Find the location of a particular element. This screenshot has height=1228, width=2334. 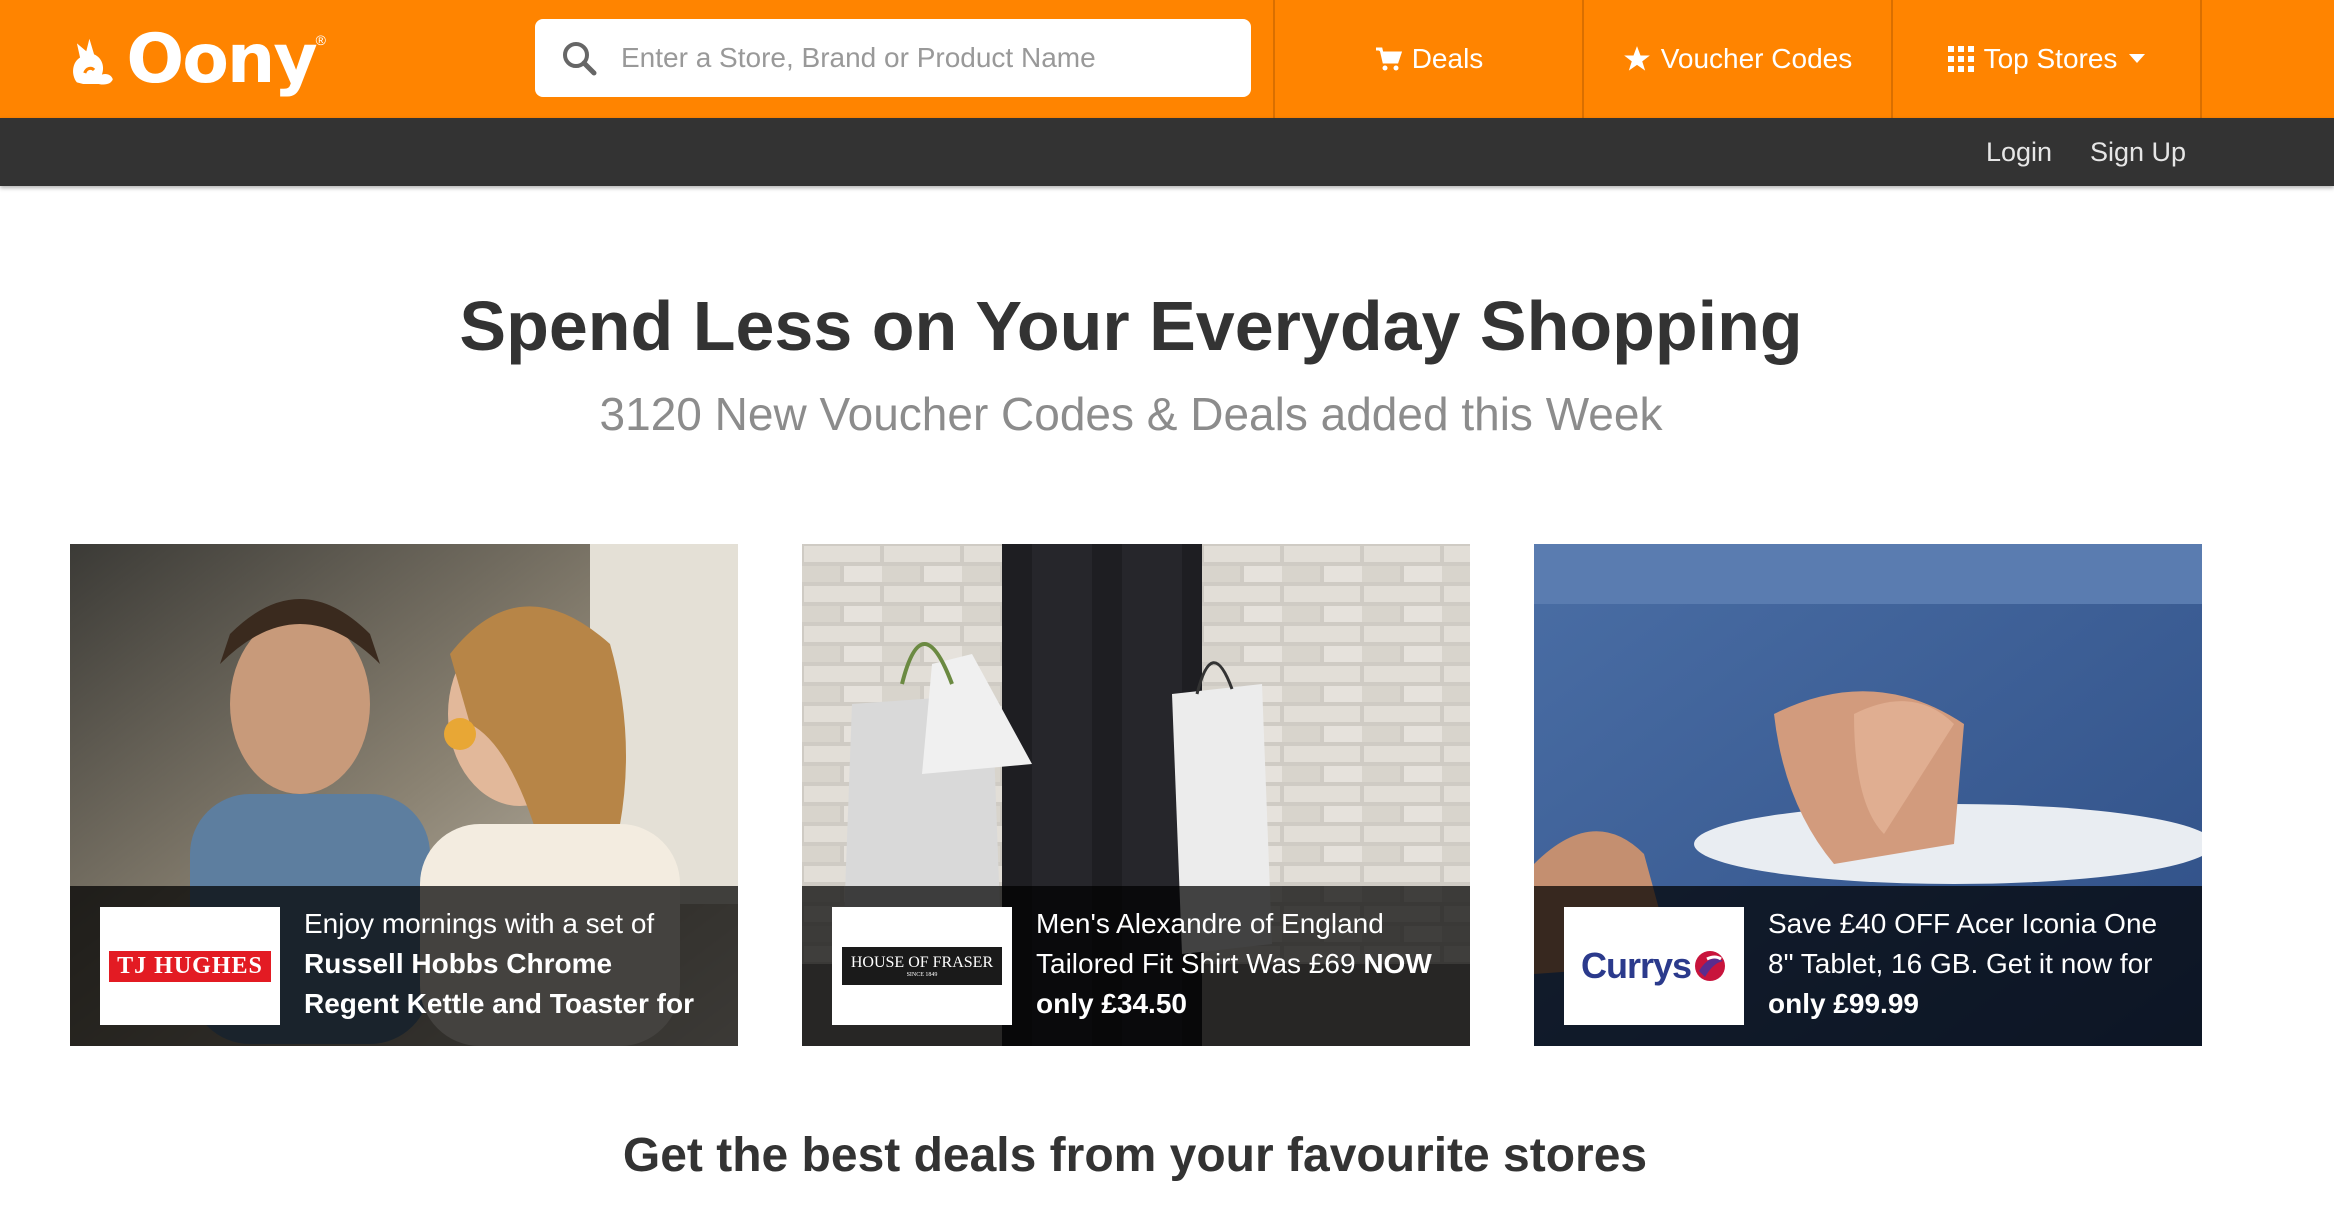

grid-icon is located at coordinates (1960, 59).